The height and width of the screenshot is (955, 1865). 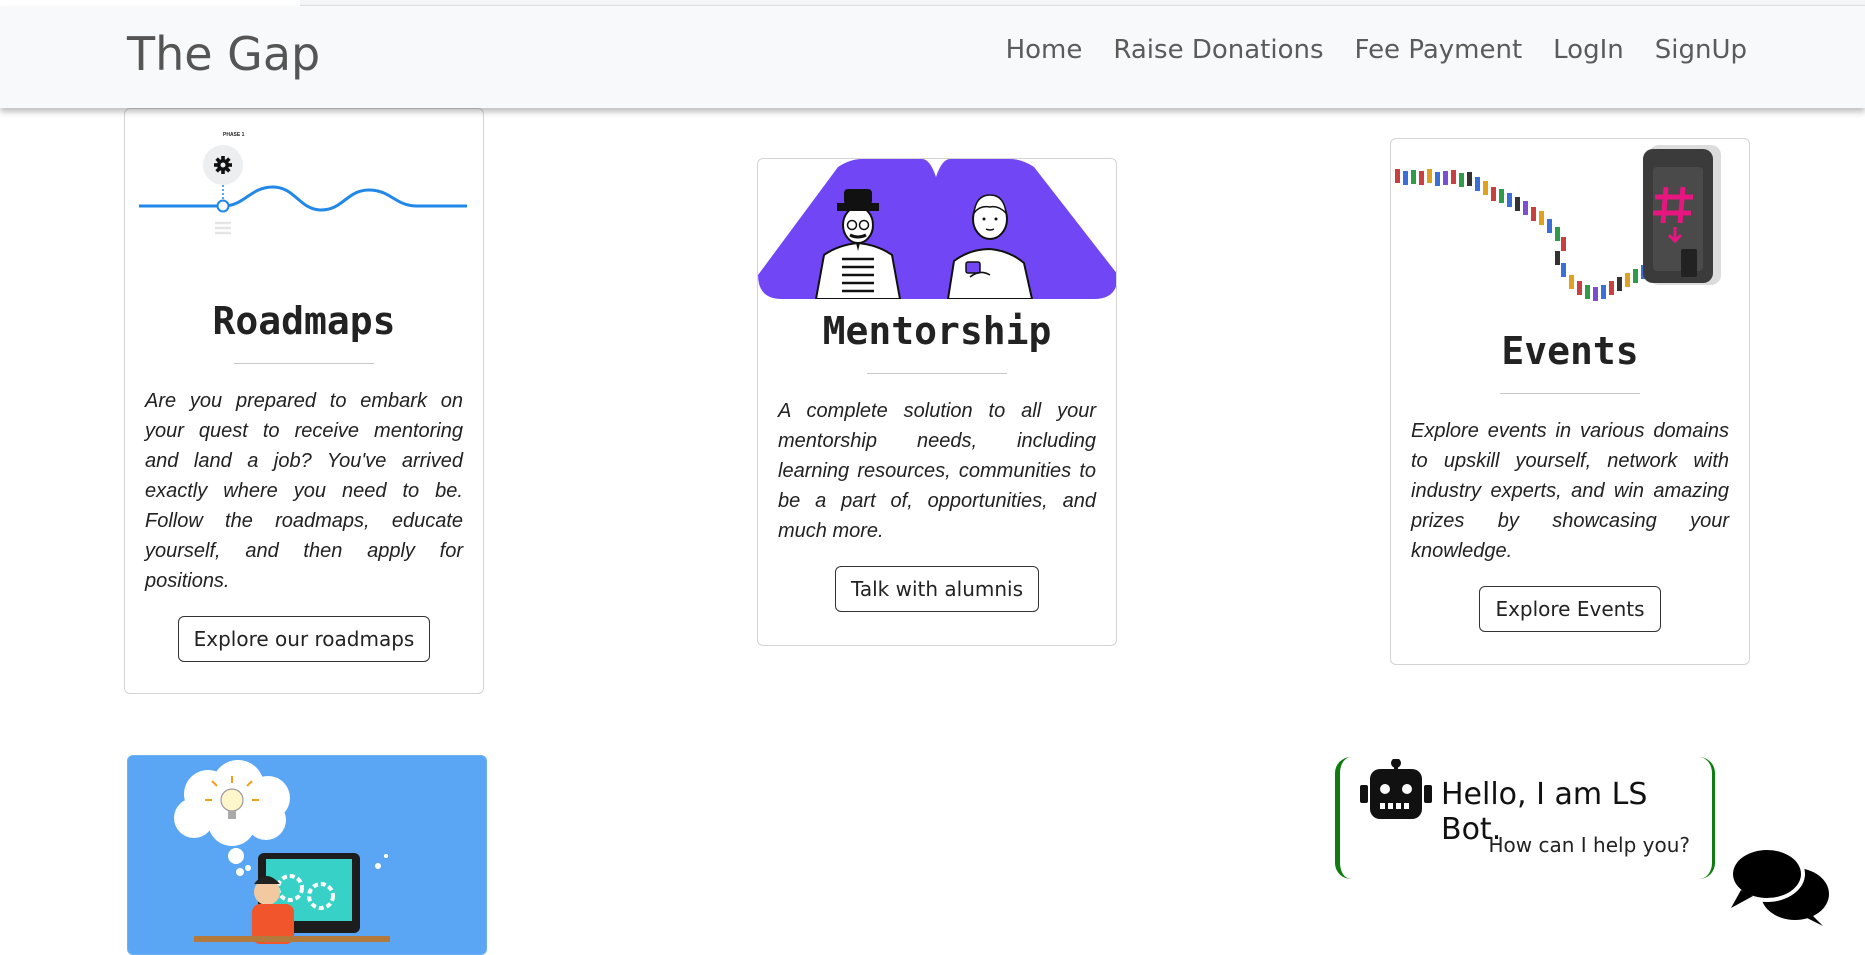 What do you see at coordinates (1082, 3) in the screenshot?
I see `browser-top-strip` at bounding box center [1082, 3].